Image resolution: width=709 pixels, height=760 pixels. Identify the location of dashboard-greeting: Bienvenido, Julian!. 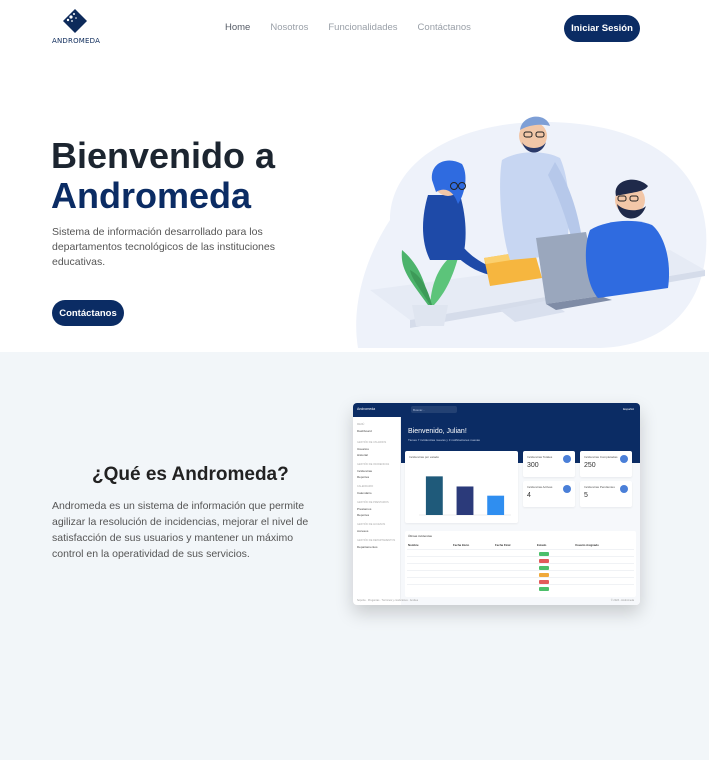
(437, 431).